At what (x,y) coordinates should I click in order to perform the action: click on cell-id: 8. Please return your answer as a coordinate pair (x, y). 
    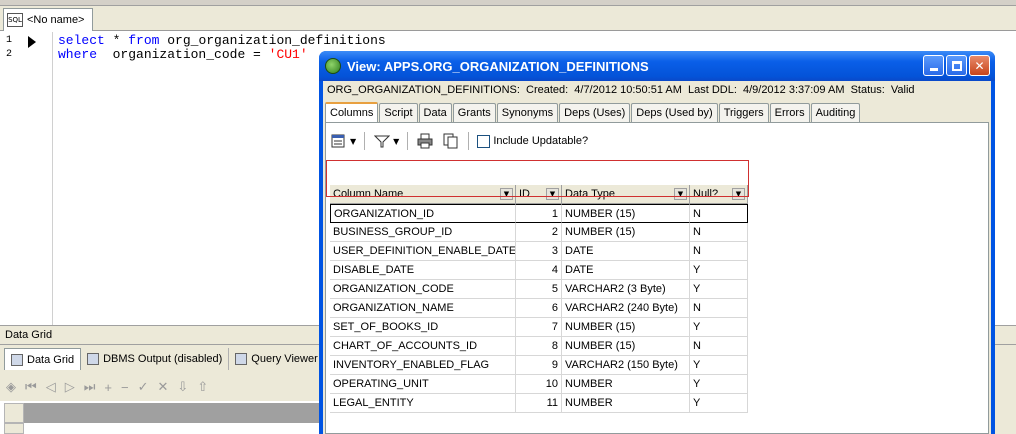
    Looking at the image, I should click on (539, 346).